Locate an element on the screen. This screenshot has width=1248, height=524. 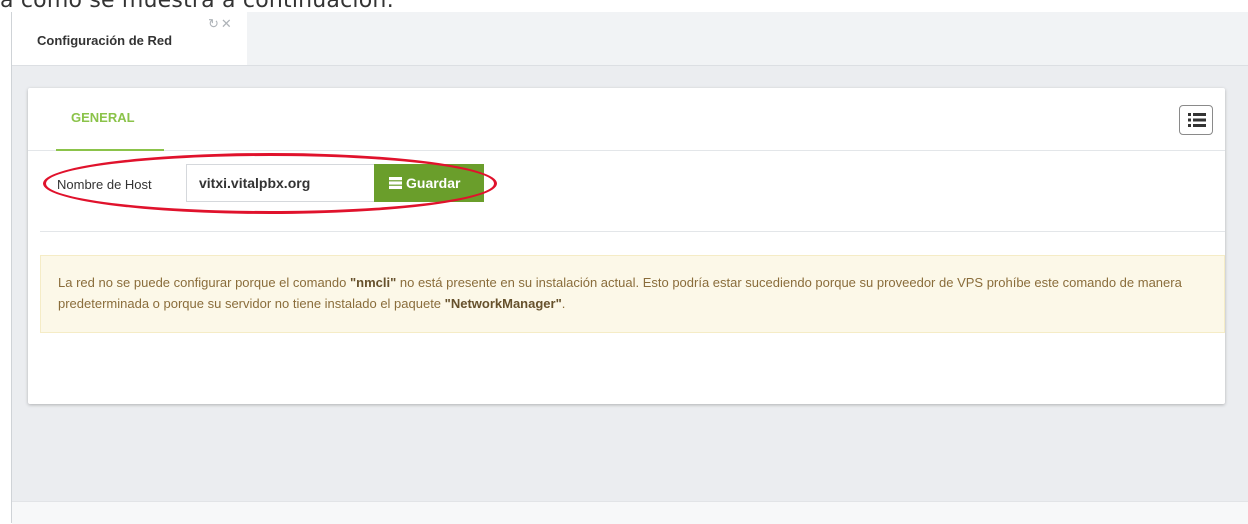
alert-package: "NetworkManager" is located at coordinates (503, 303).